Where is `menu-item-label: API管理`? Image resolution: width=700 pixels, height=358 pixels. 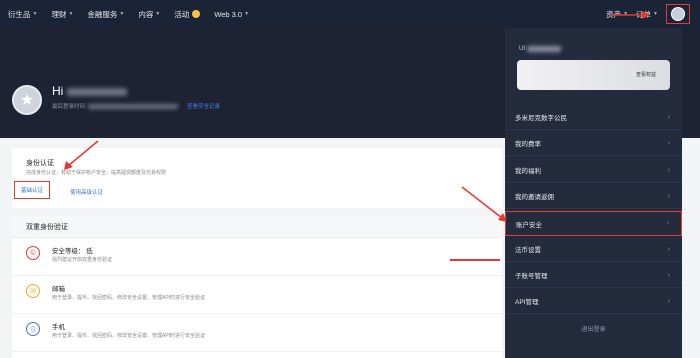 menu-item-label: API管理 is located at coordinates (527, 302).